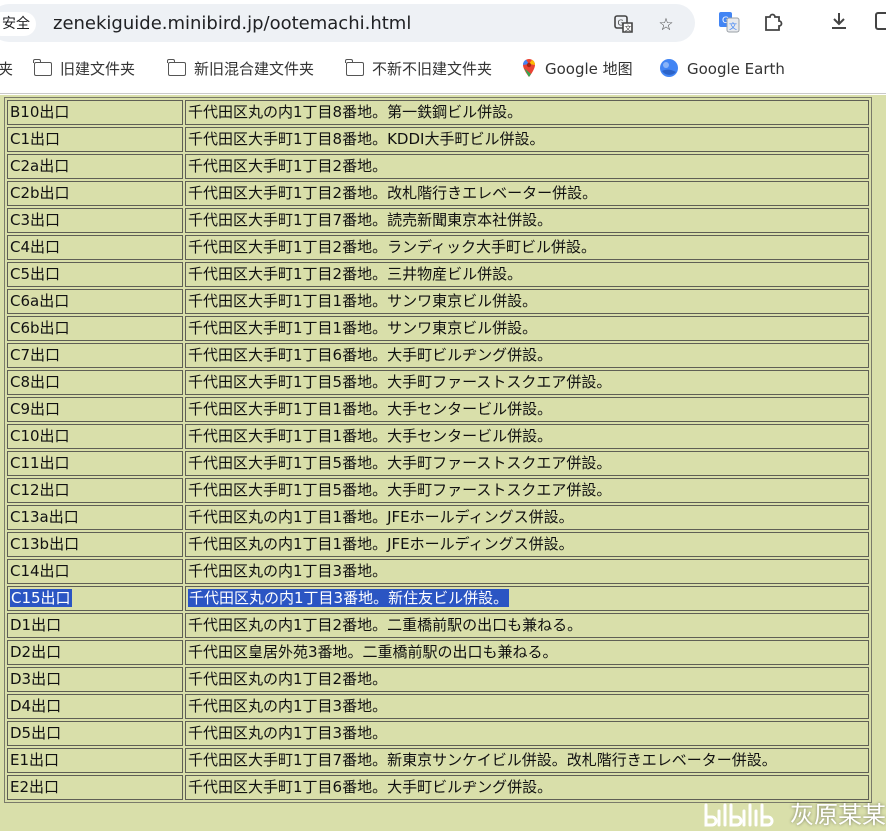 The width and height of the screenshot is (886, 831). I want to click on exit-description: 千代田区大手町1丁目7番地。読売新聞東京本社併設。, so click(370, 220).